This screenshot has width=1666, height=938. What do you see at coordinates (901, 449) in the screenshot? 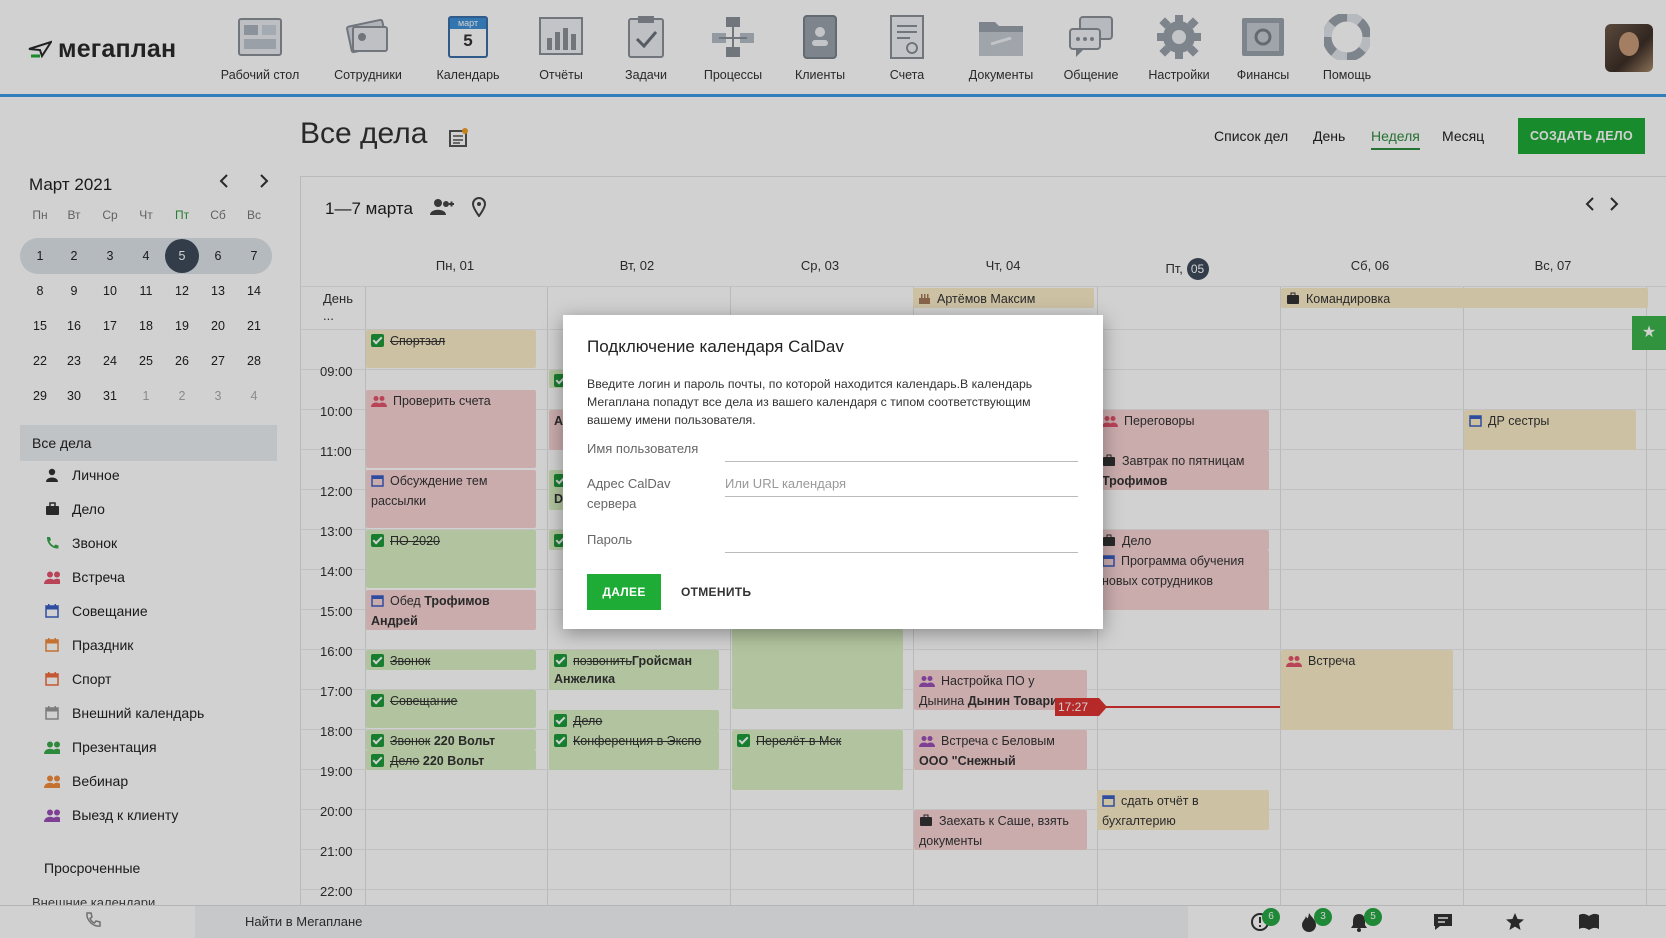
I see `username-input` at bounding box center [901, 449].